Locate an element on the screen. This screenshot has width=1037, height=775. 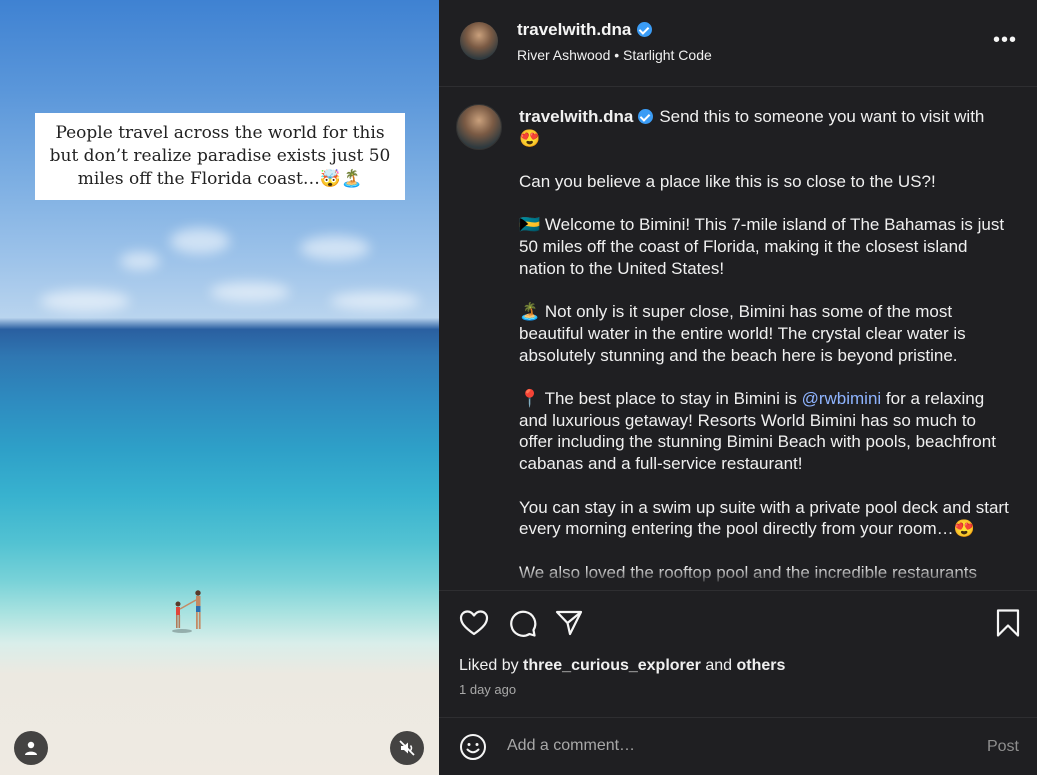
person-icon is located at coordinates (31, 748).